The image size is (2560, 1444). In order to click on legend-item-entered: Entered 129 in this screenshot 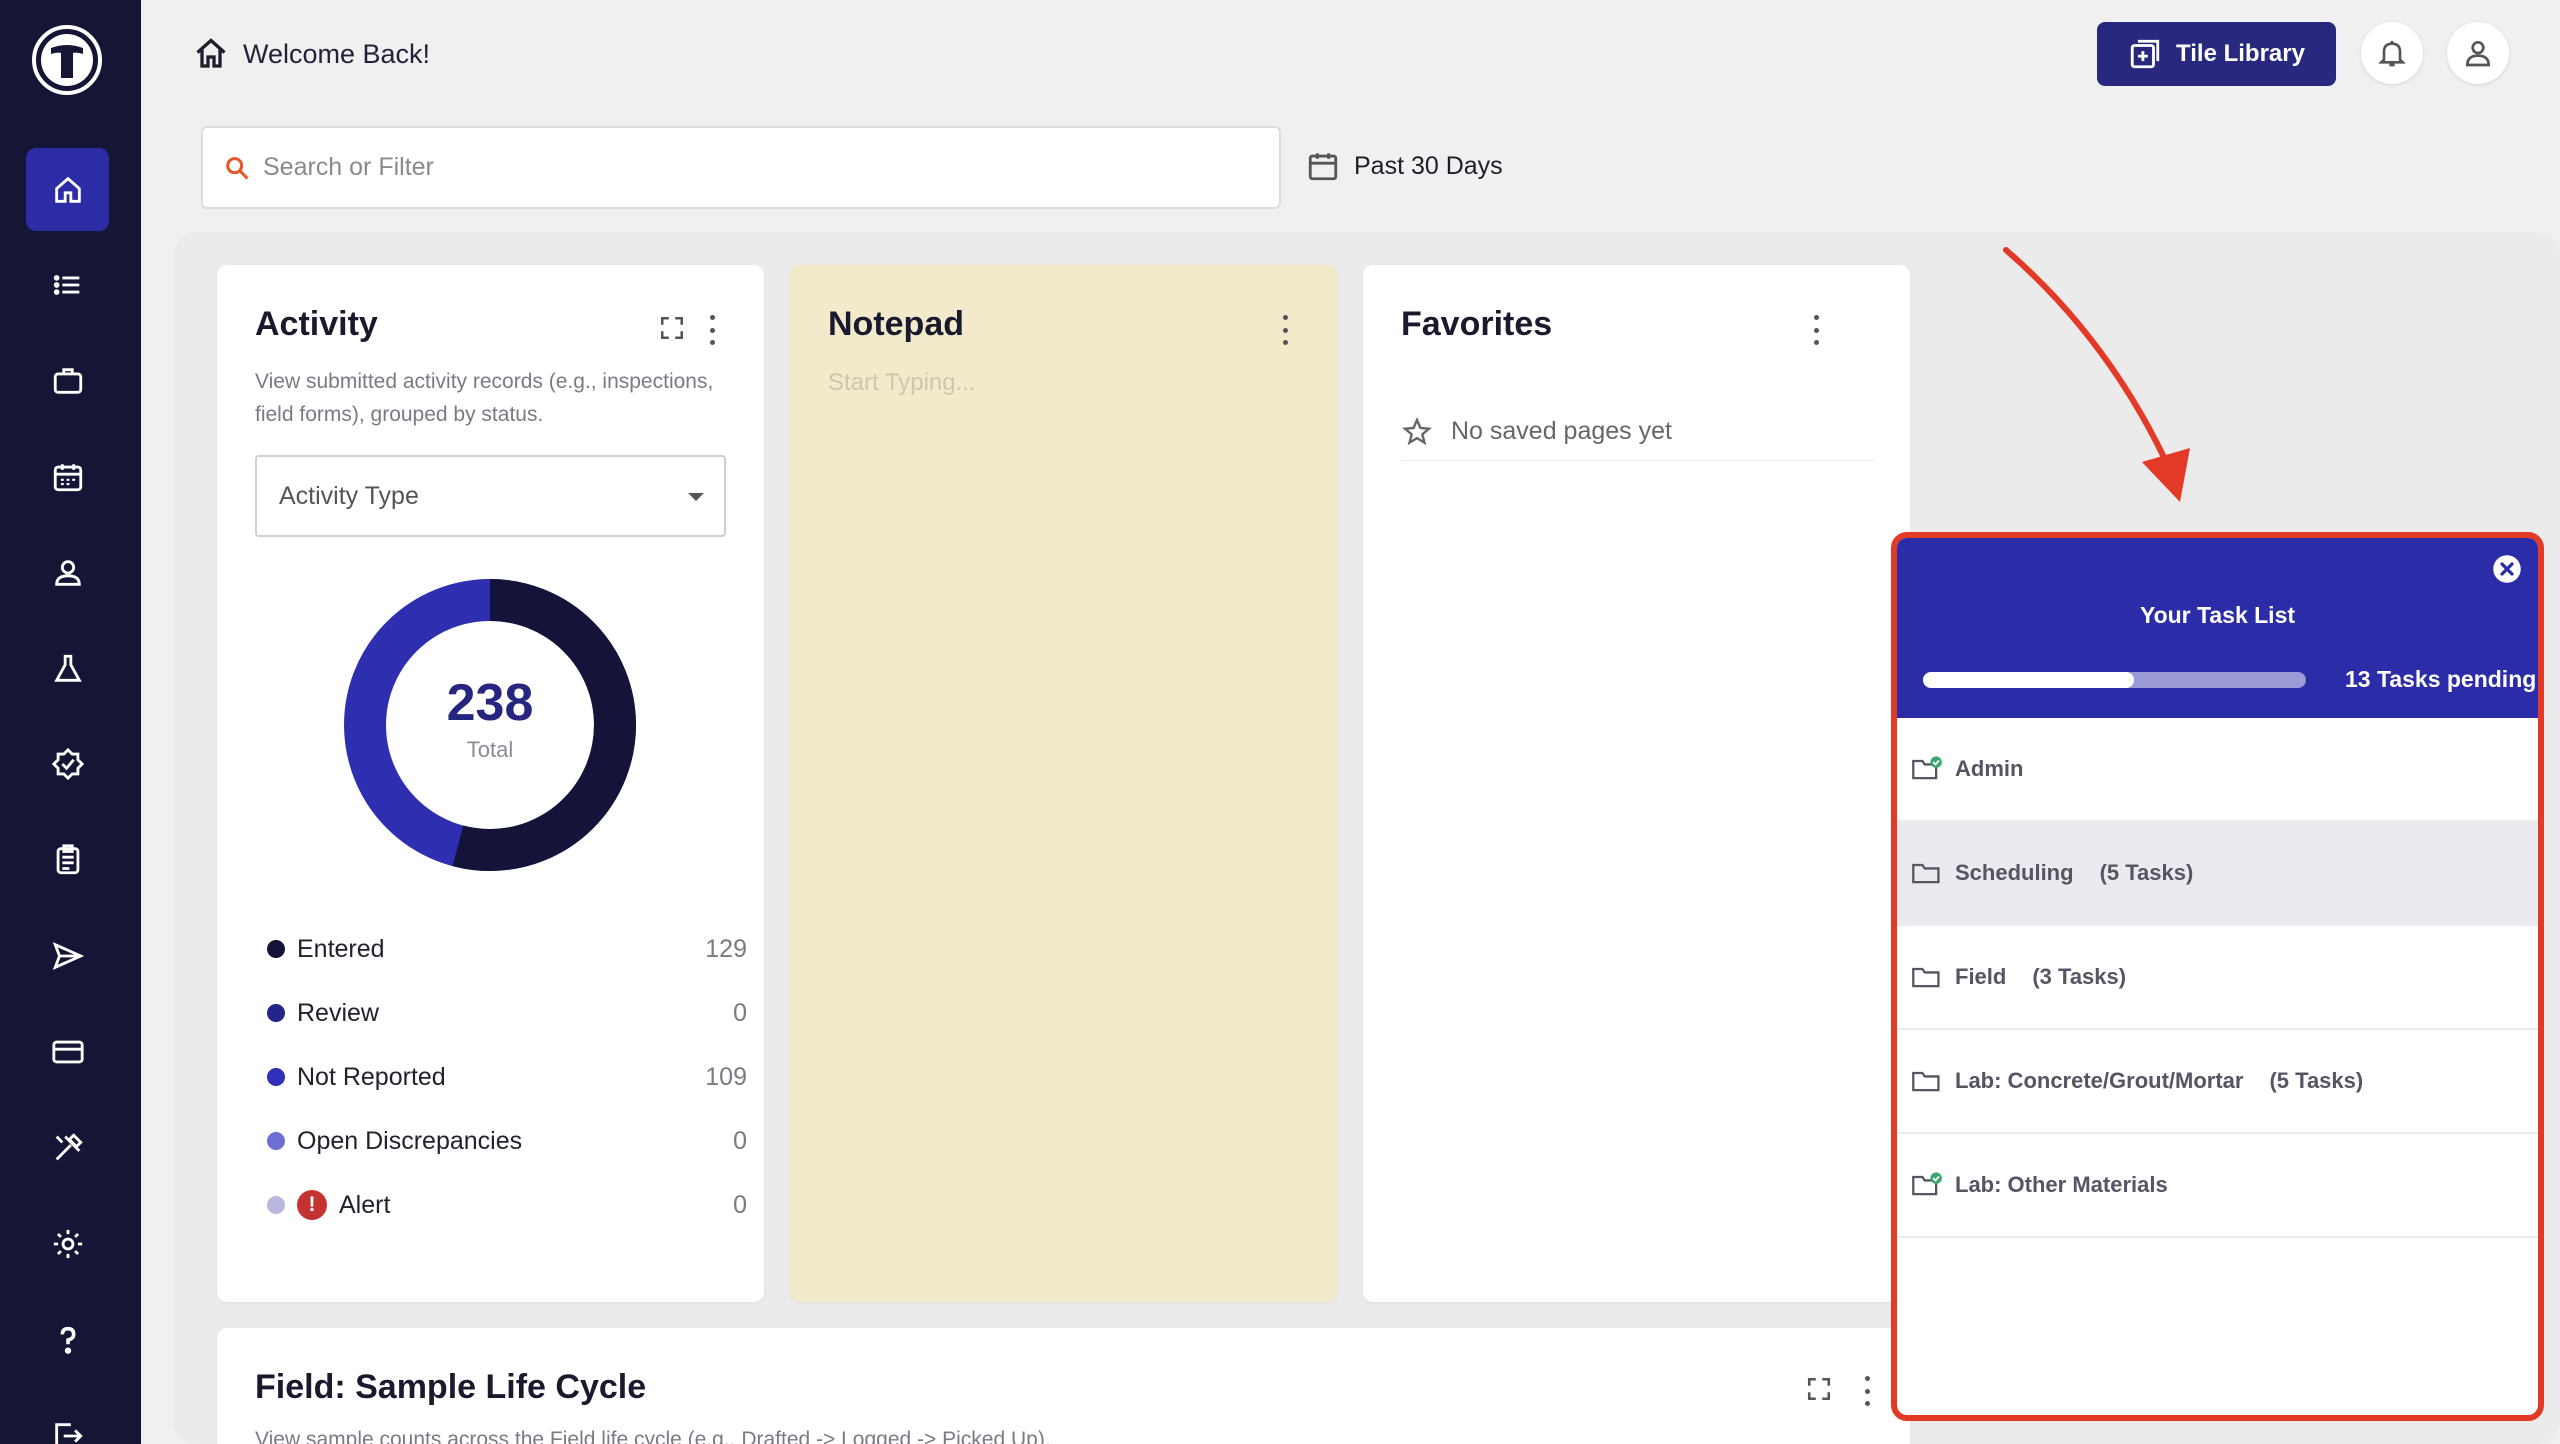, I will do `click(507, 949)`.